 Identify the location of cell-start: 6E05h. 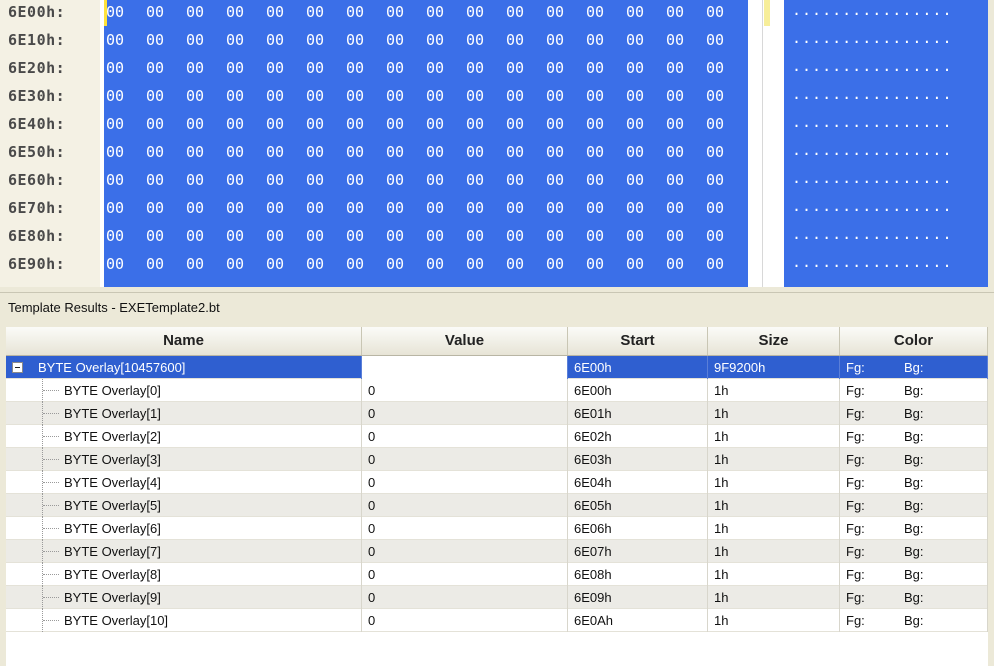
(638, 505).